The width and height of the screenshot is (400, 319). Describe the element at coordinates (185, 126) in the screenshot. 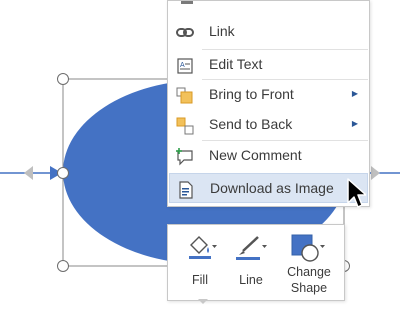

I see `send-to-back-icon` at that location.